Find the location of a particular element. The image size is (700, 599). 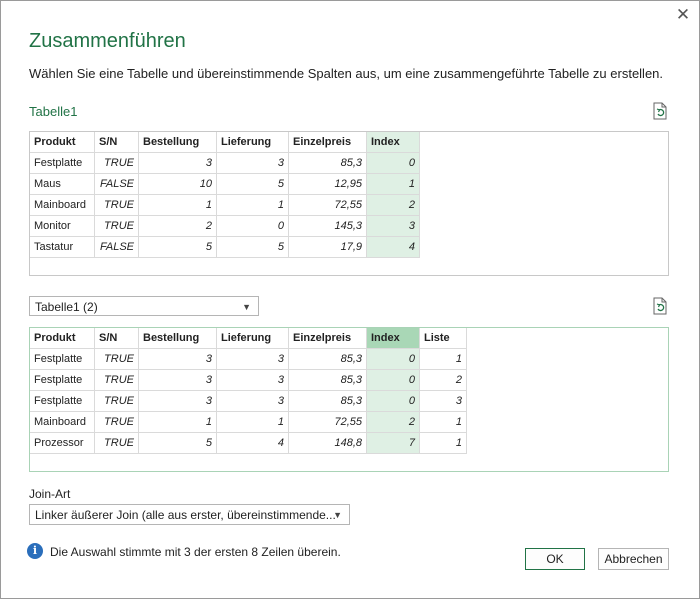

table-row: Festplatte TRUE 3 3 85,3 0 1 is located at coordinates (248, 359).